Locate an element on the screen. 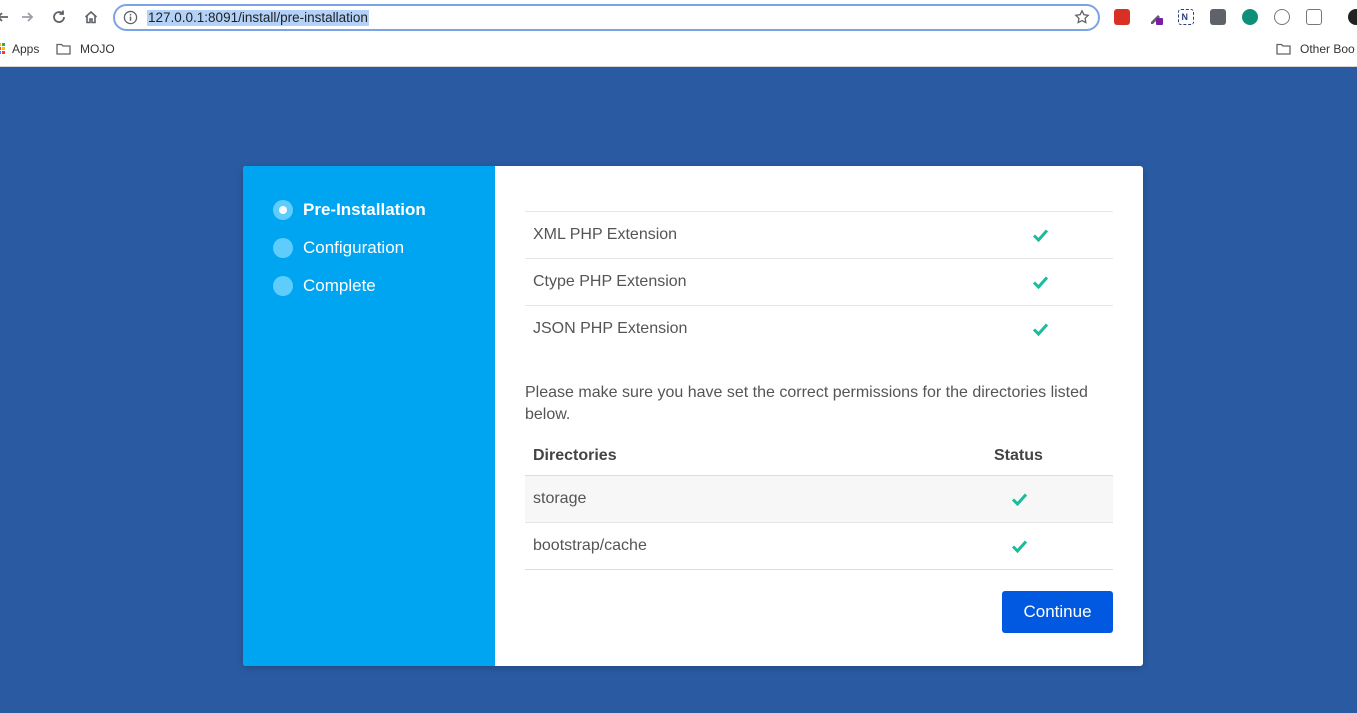 The height and width of the screenshot is (713, 1357). table-row: storage is located at coordinates (819, 499).